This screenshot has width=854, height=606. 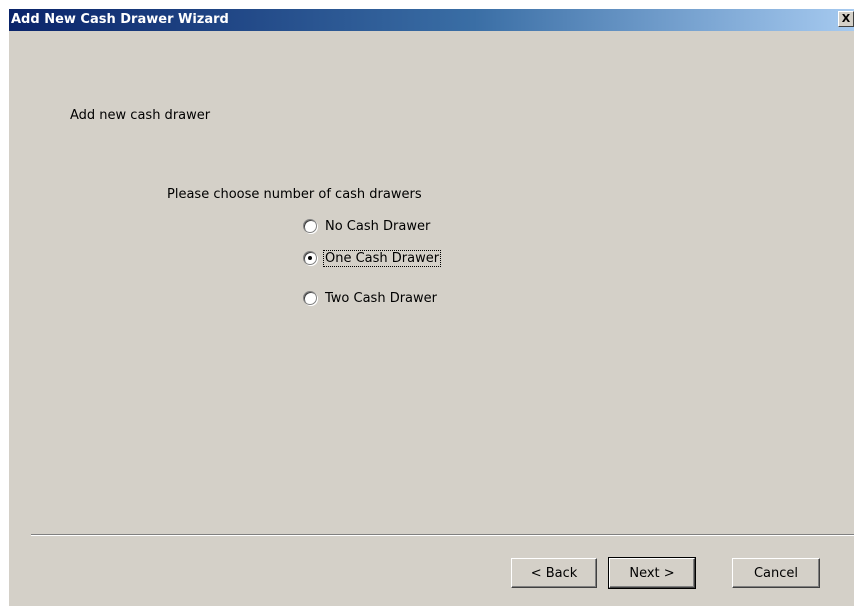 What do you see at coordinates (381, 298) in the screenshot?
I see `radio-label: Two Cash Drawer` at bounding box center [381, 298].